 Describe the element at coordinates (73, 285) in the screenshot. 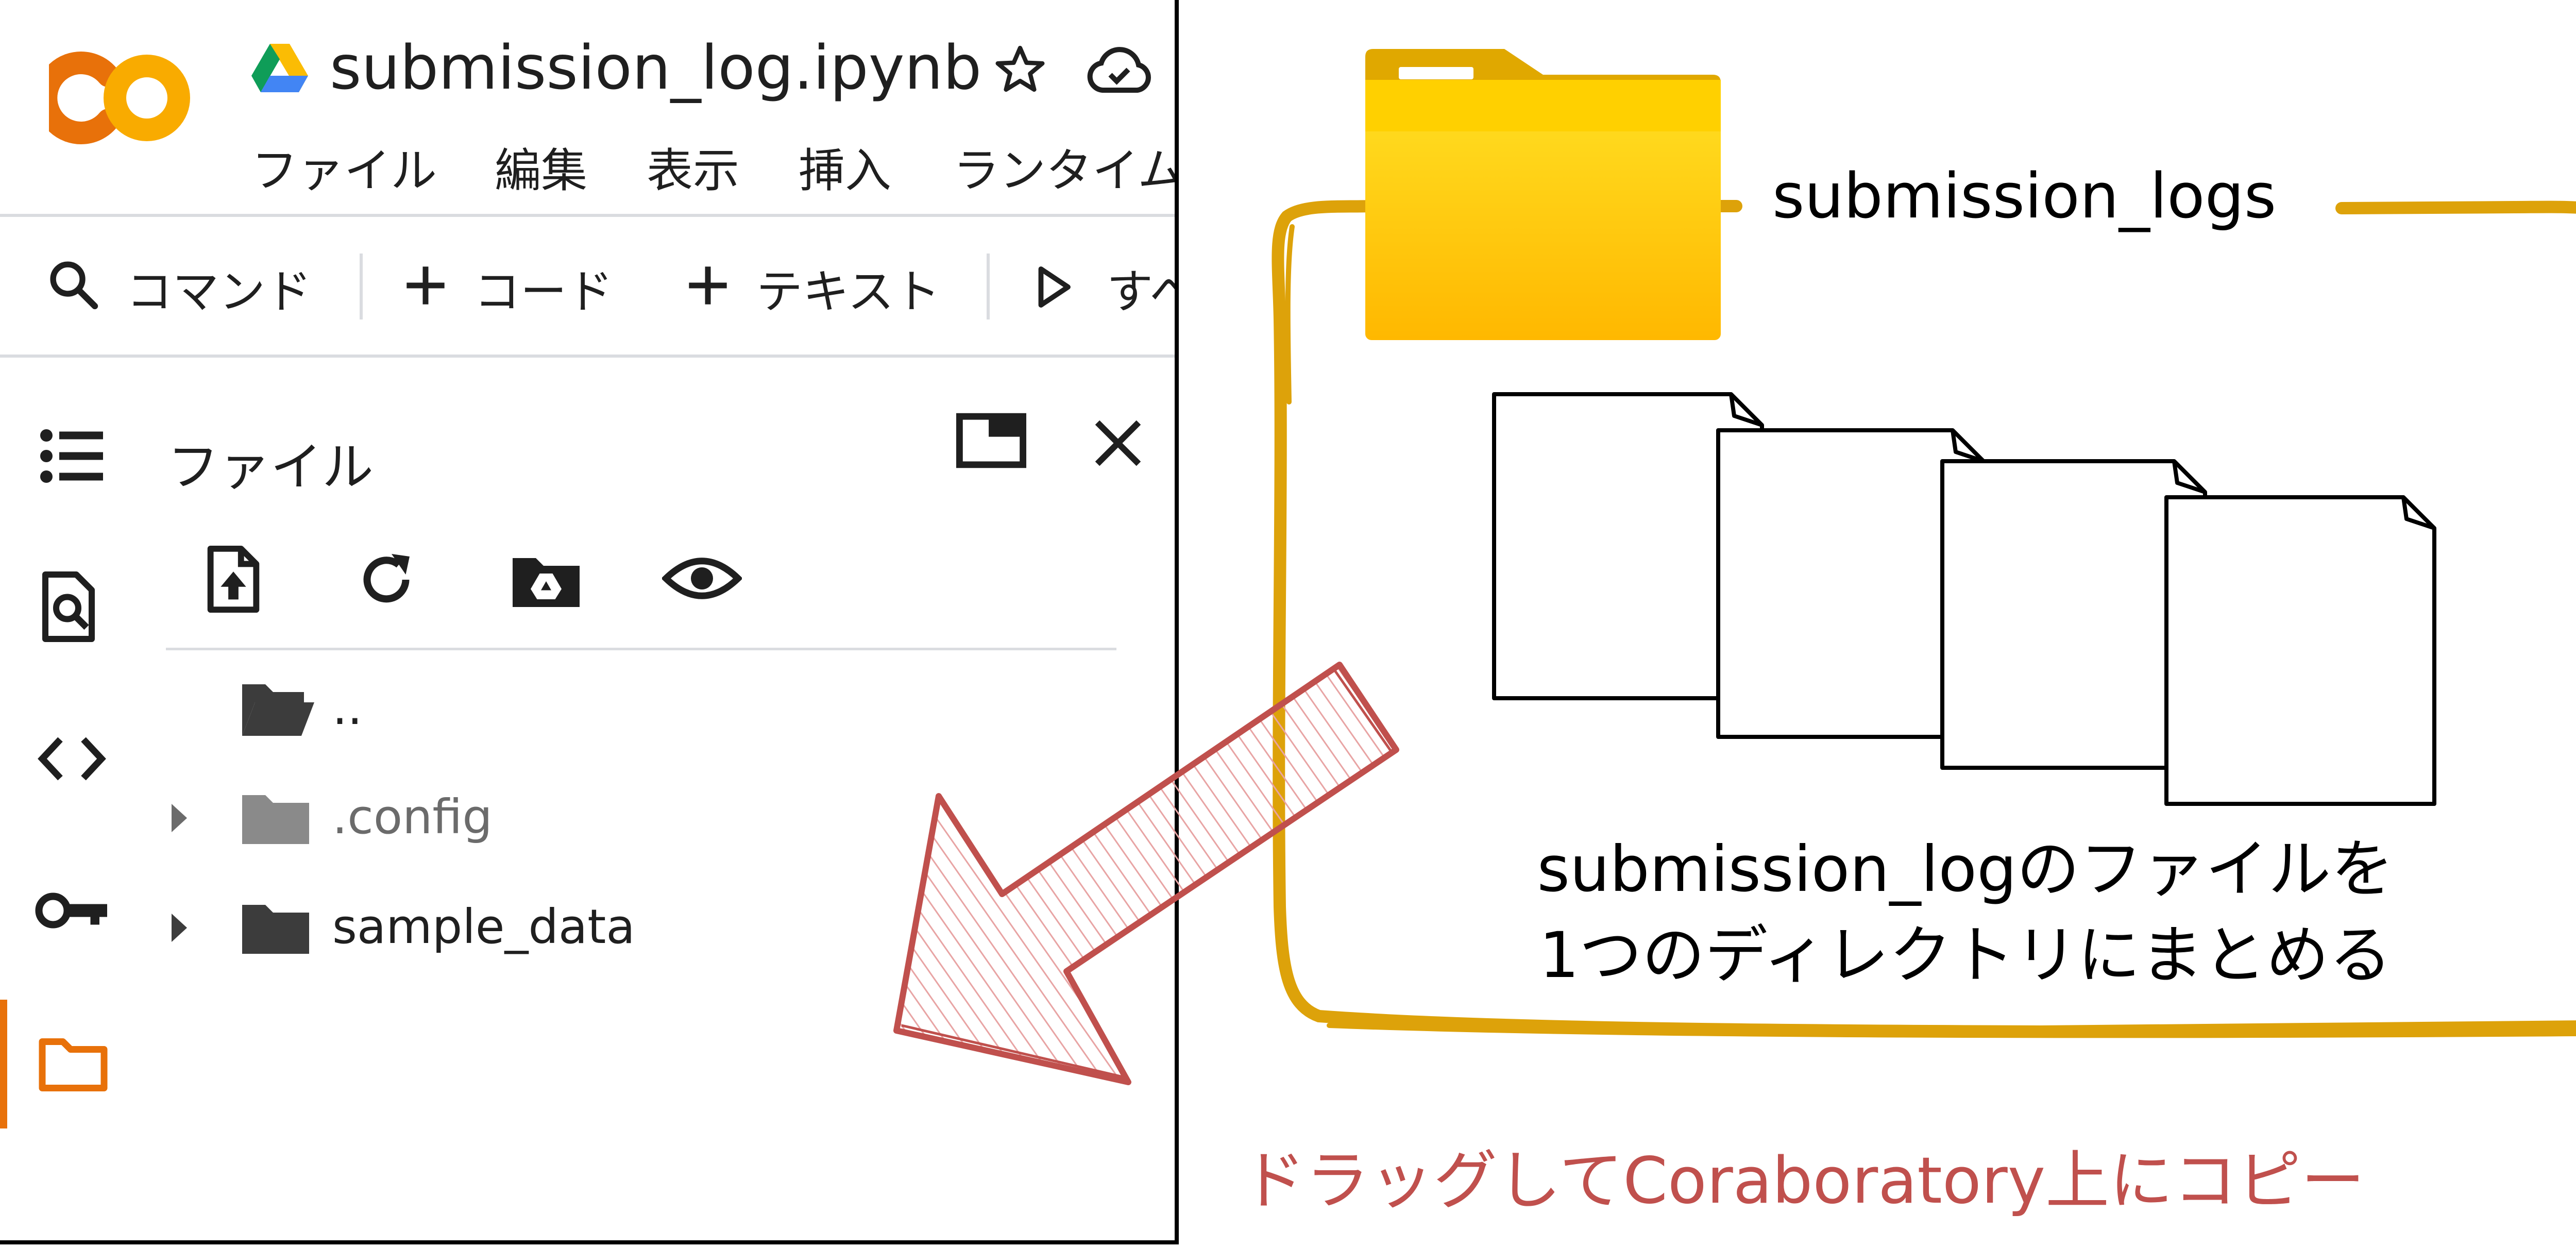

I see `search-icon` at that location.